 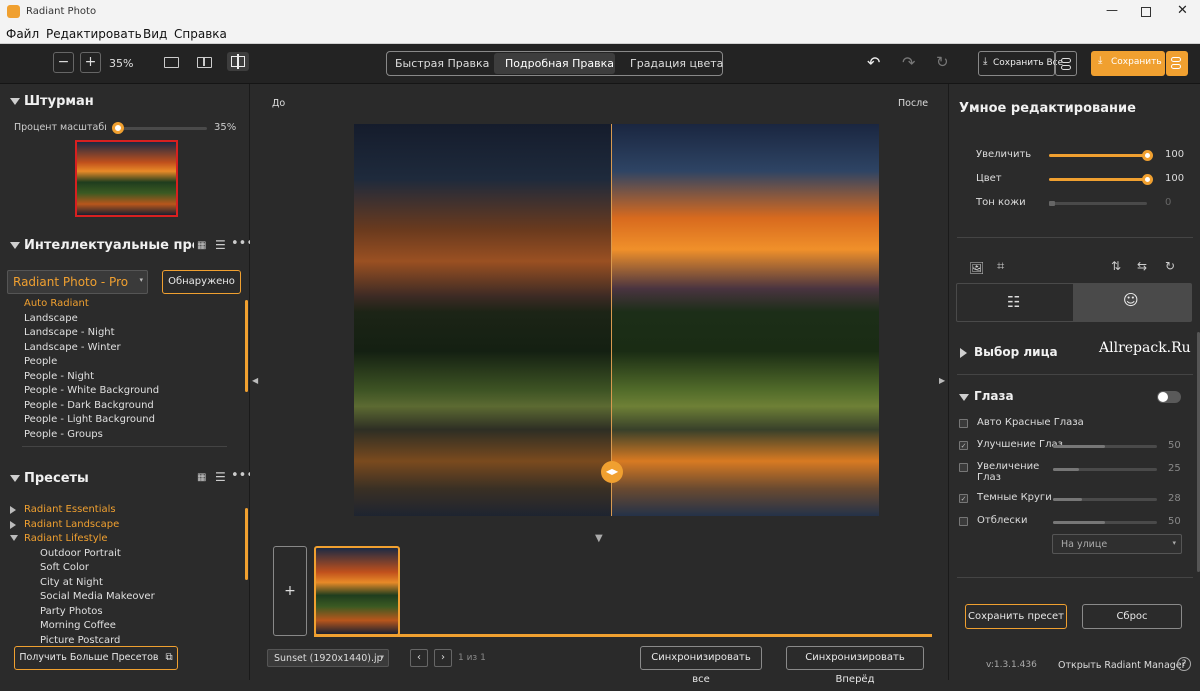 I want to click on filename-dropdown: Sunset (1920x1440).jp ▾, so click(x=328, y=658).